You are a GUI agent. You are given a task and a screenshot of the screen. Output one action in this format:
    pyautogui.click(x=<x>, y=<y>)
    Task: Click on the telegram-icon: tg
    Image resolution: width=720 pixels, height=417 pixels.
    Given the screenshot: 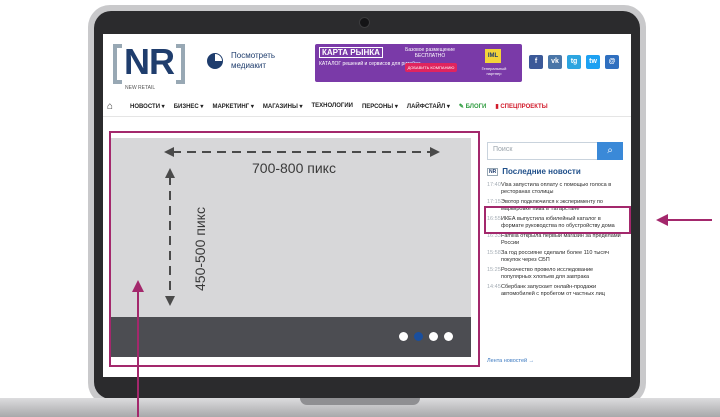 What is the action you would take?
    pyautogui.click(x=574, y=62)
    